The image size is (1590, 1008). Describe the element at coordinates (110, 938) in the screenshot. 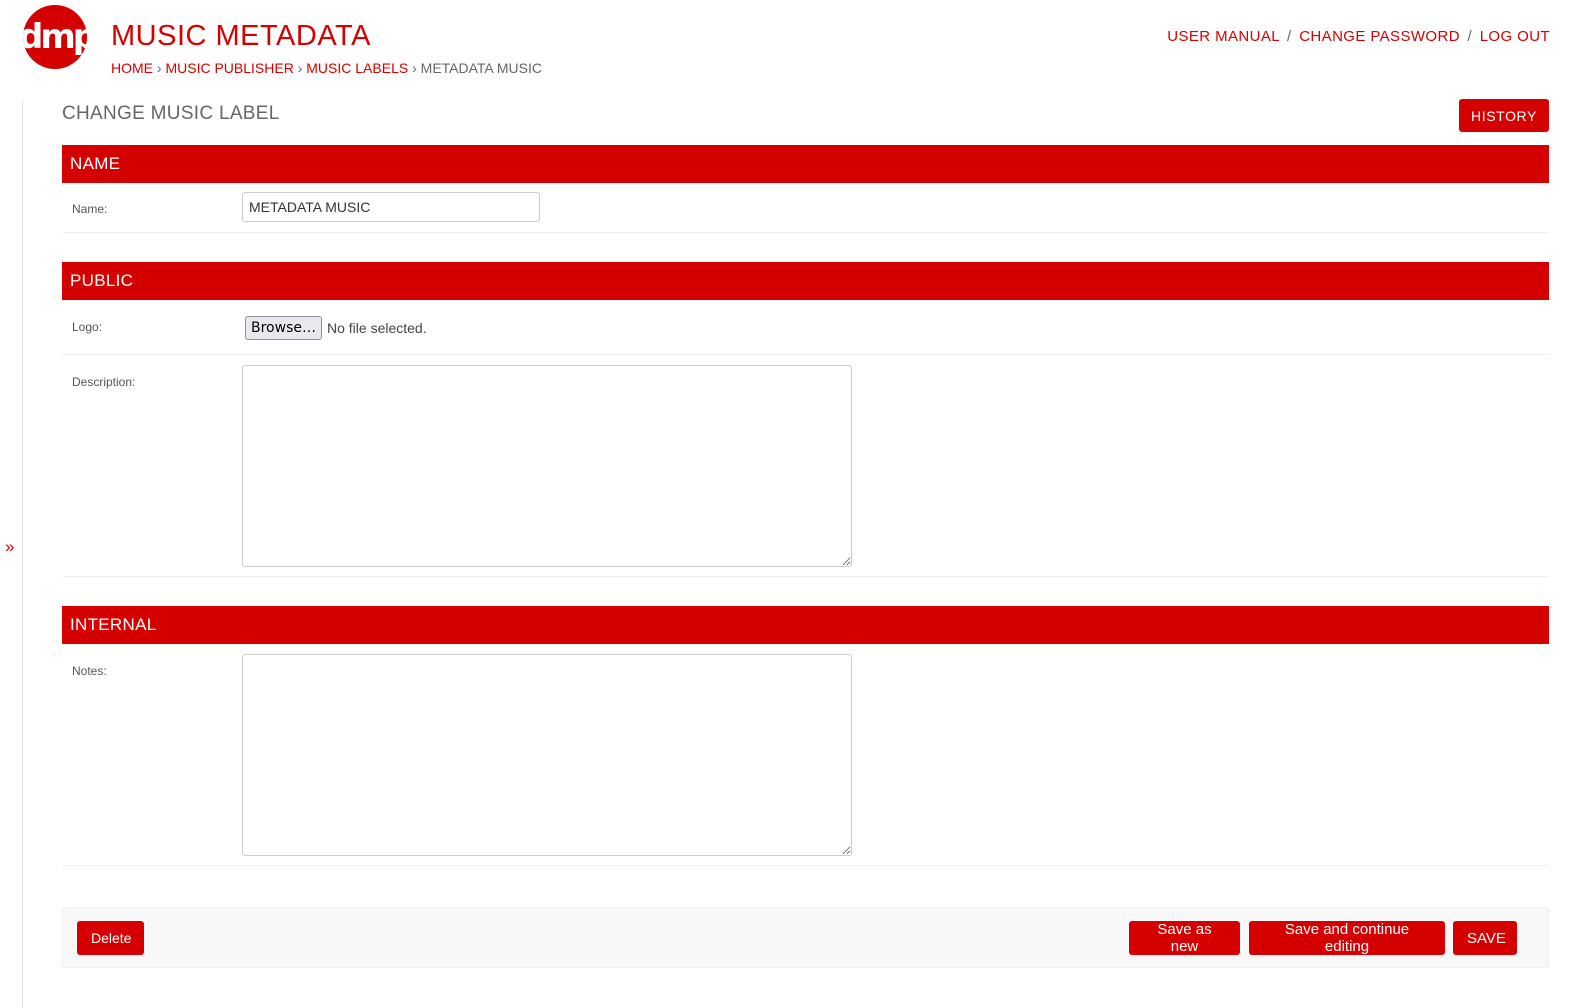

I see `delete-button: Delete` at that location.